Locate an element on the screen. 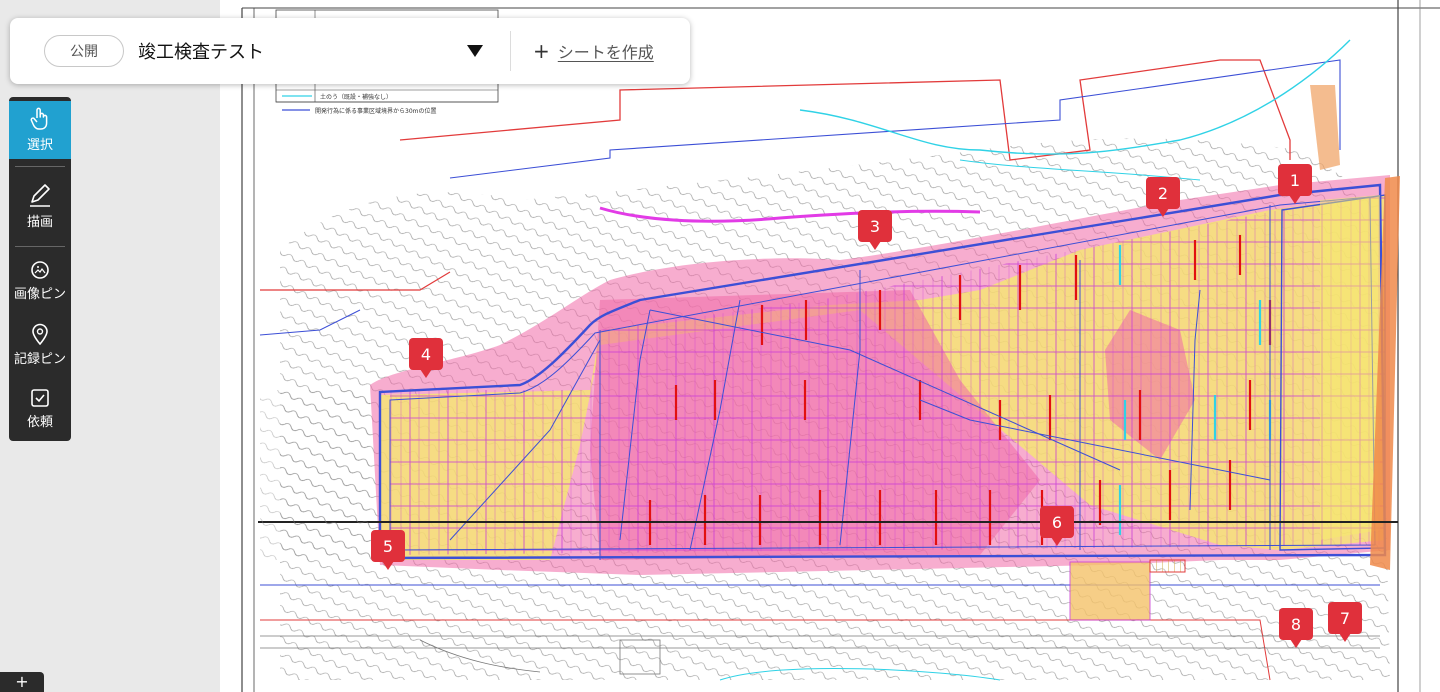 This screenshot has width=1440, height=692. tool-palette: 選択 描画 画像ピン 記録ピン 依頼 is located at coordinates (40, 269).